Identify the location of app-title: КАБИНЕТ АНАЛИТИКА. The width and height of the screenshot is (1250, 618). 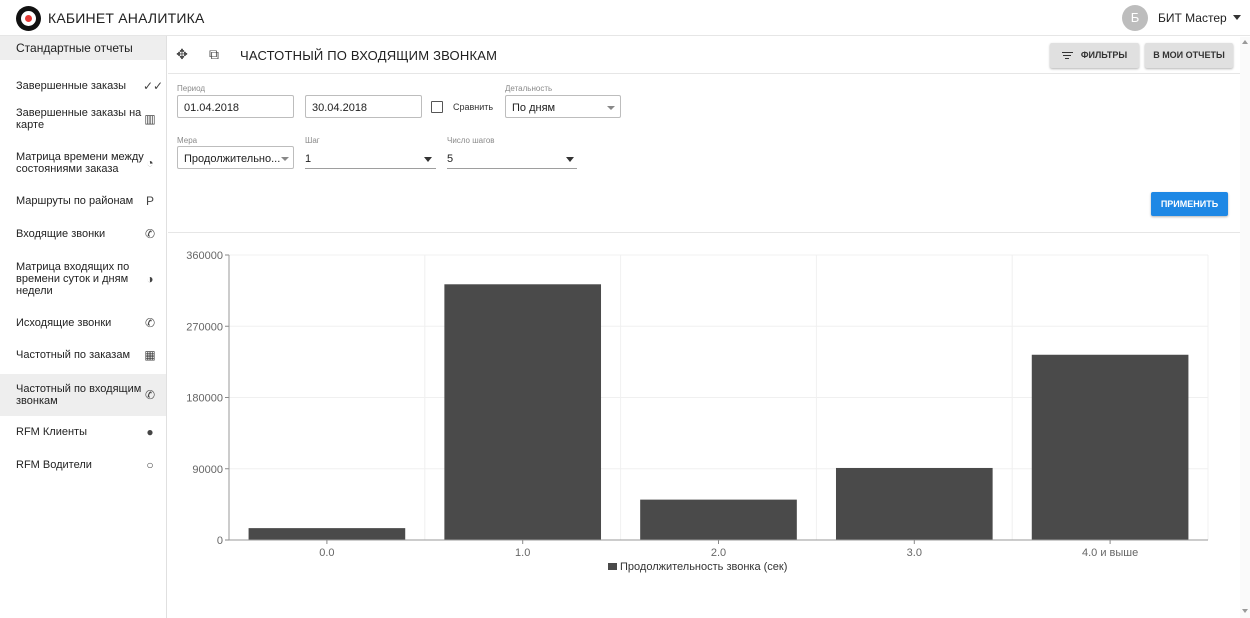
(126, 18).